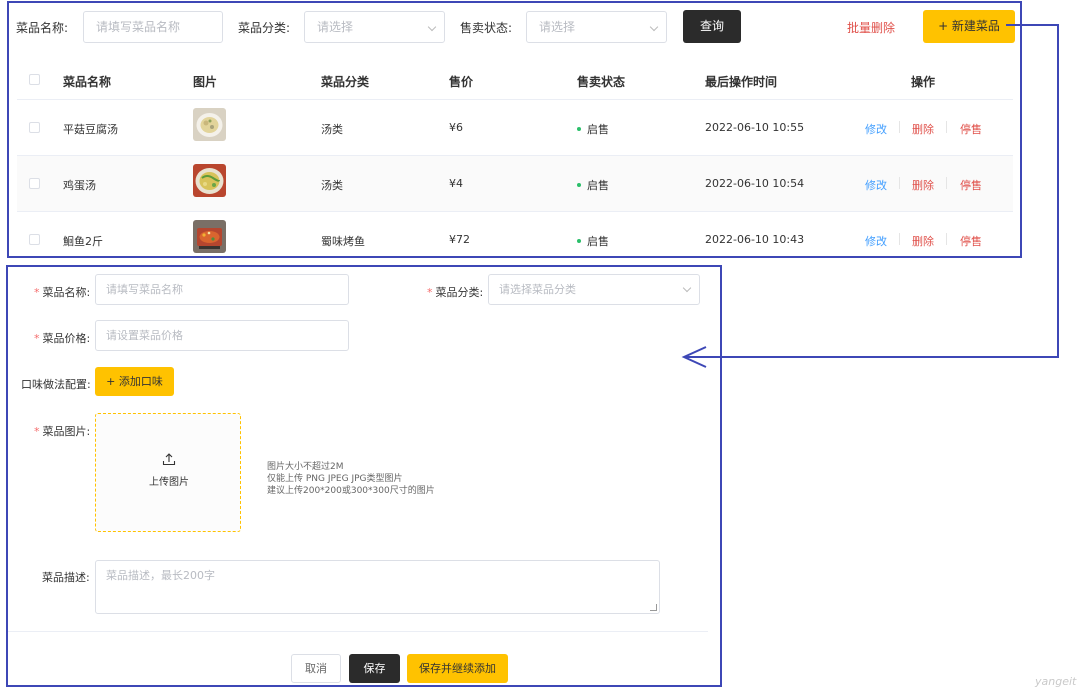 The width and height of the screenshot is (1089, 698). Describe the element at coordinates (923, 82) in the screenshot. I see `header-actions: 操作` at that location.